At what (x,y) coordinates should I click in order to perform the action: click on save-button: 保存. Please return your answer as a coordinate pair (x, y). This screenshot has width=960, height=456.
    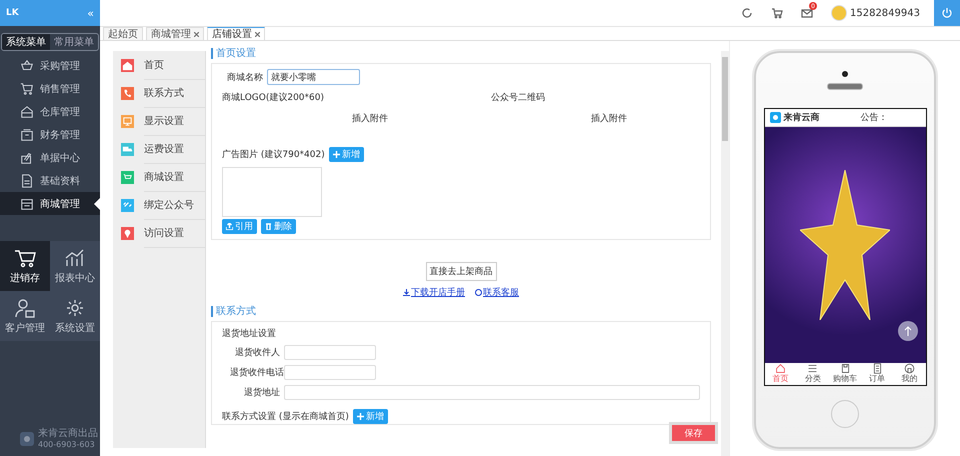
    Looking at the image, I should click on (693, 433).